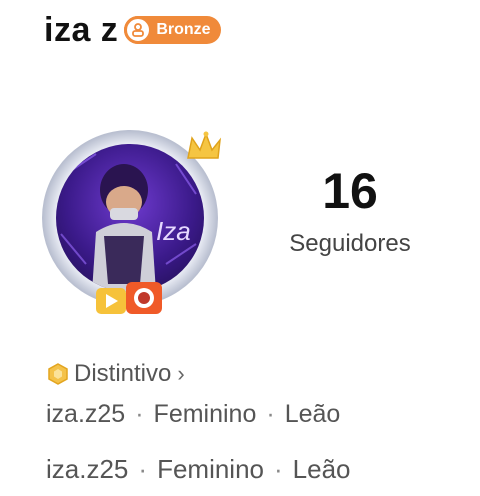 This screenshot has height=496, width=480. I want to click on level-badge: Bronze, so click(172, 30).